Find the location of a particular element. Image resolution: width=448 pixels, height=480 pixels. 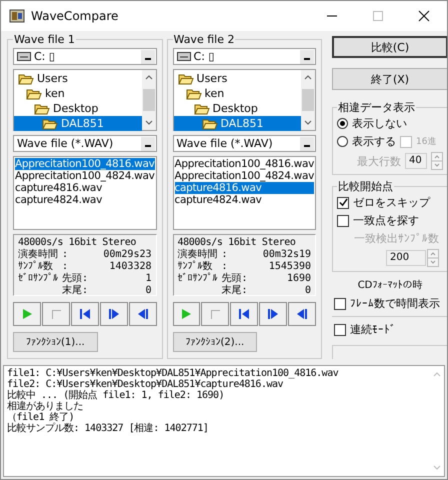

window-title: WaveCompare is located at coordinates (74, 16).